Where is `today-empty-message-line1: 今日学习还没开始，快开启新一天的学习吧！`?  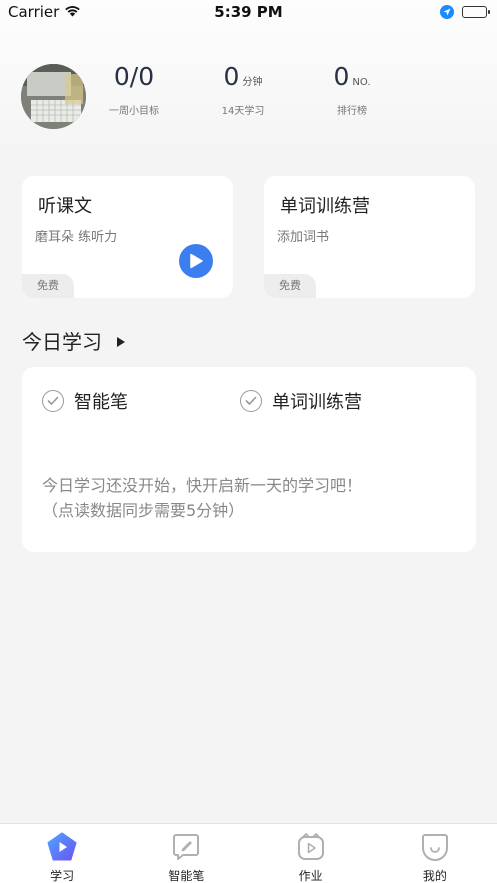 today-empty-message-line1: 今日学习还没开始，快开启新一天的学习吧！ is located at coordinates (202, 485).